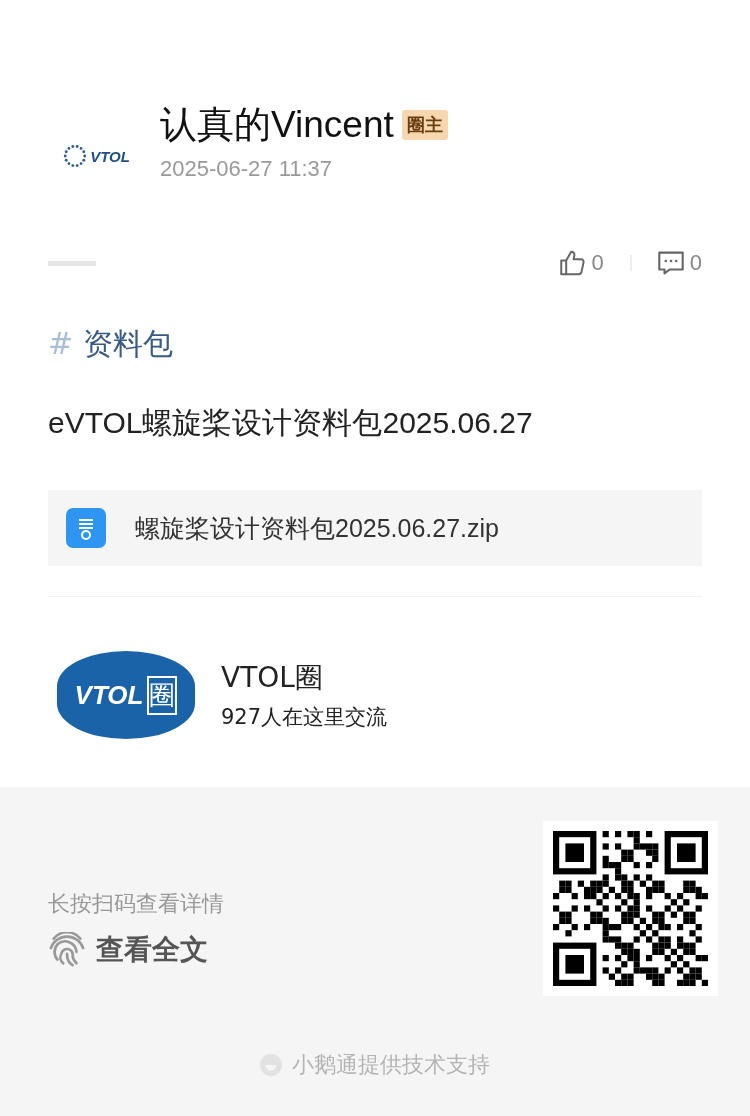 The width and height of the screenshot is (750, 1116). What do you see at coordinates (424, 125) in the screenshot?
I see `owner-badge: 圈主` at bounding box center [424, 125].